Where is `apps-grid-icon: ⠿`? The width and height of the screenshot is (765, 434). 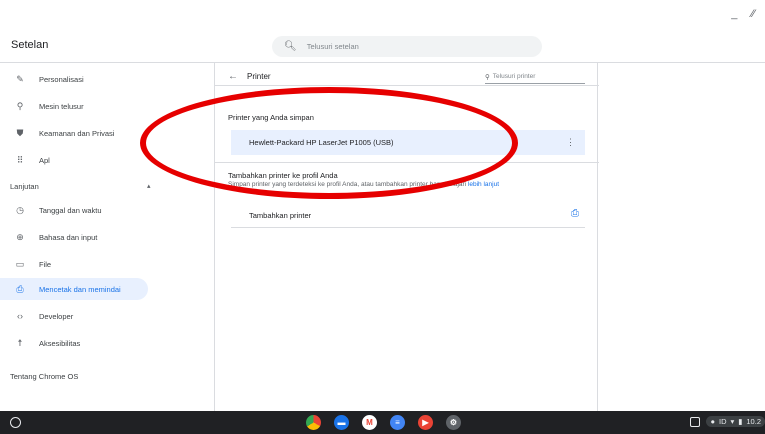
apps-grid-icon: ⠿ is located at coordinates (20, 159).